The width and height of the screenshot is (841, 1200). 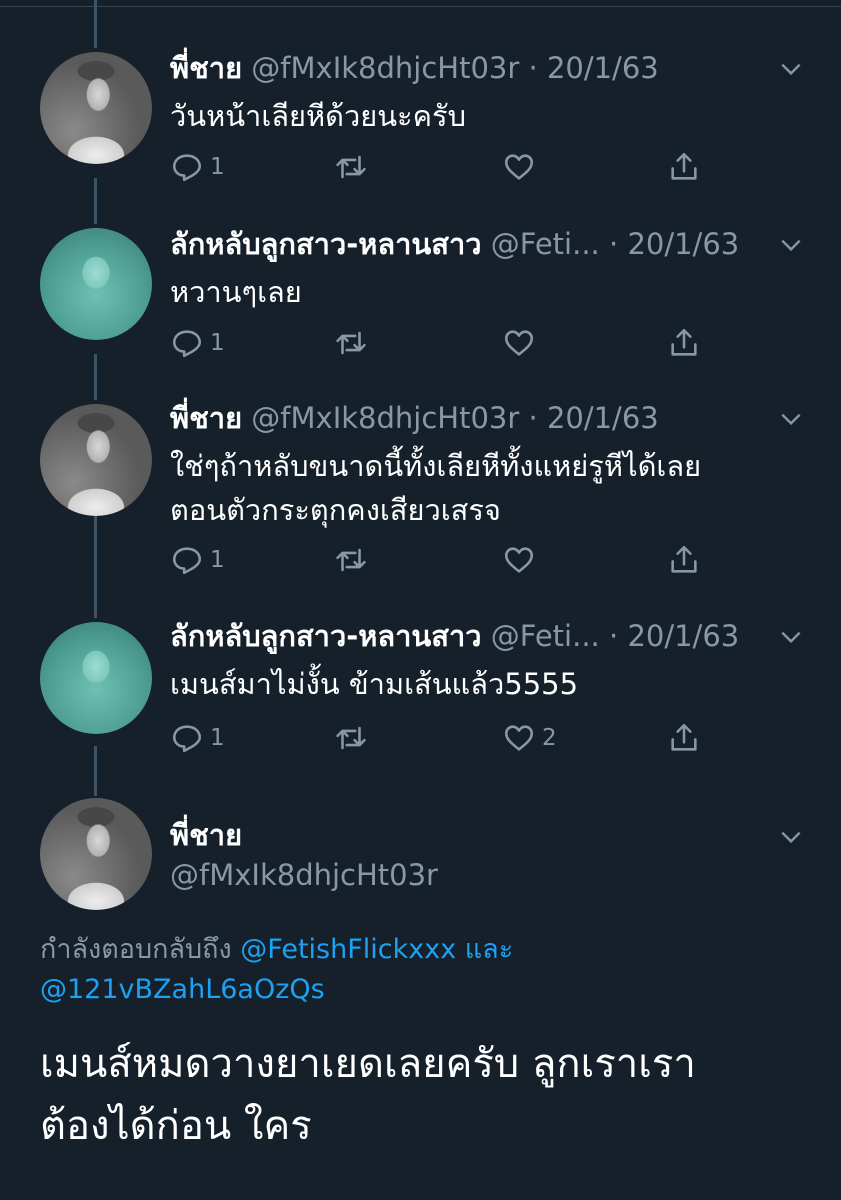 What do you see at coordinates (348, 949) in the screenshot?
I see `mention-link: @FetishFlickxxx` at bounding box center [348, 949].